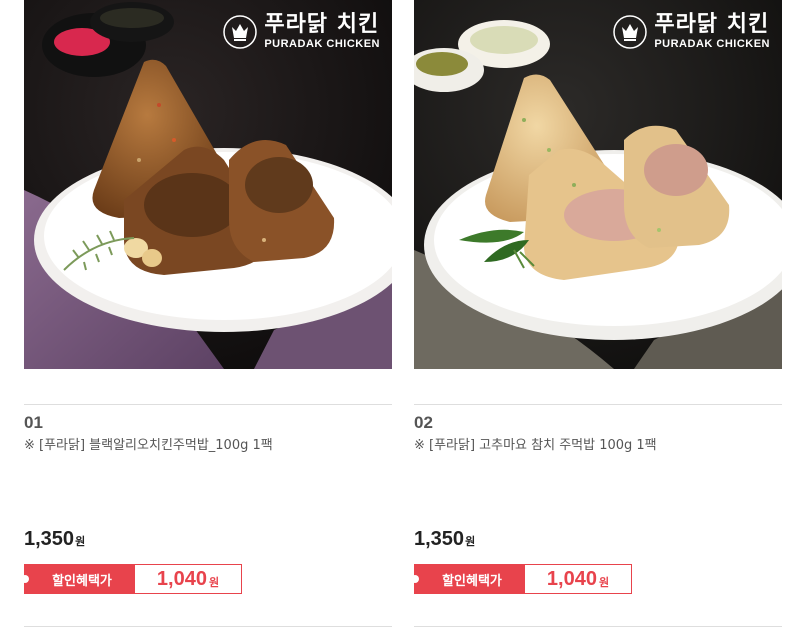  What do you see at coordinates (423, 422) in the screenshot?
I see `product-number: 02` at bounding box center [423, 422].